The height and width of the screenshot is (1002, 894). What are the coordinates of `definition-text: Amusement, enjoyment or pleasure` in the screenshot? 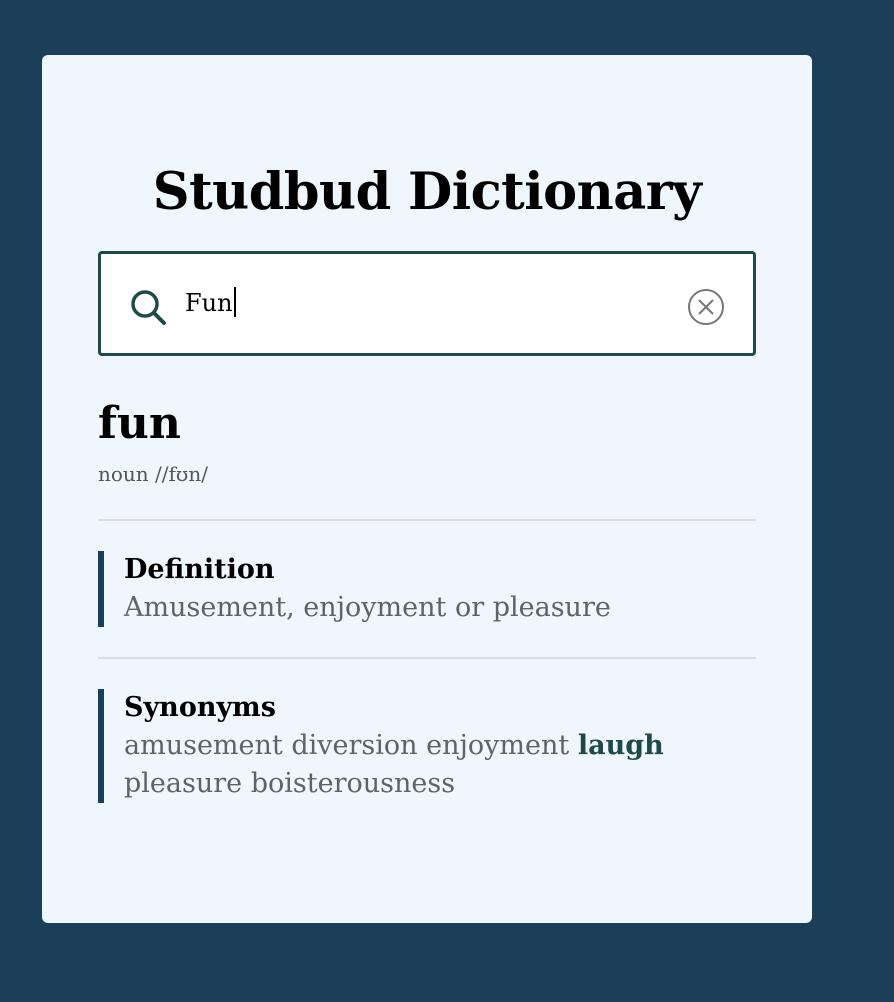 It's located at (367, 607).